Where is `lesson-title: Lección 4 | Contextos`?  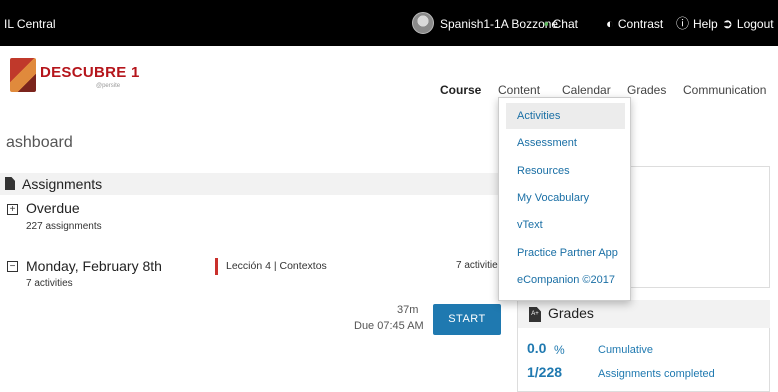
lesson-title: Lección 4 | Contextos is located at coordinates (276, 266).